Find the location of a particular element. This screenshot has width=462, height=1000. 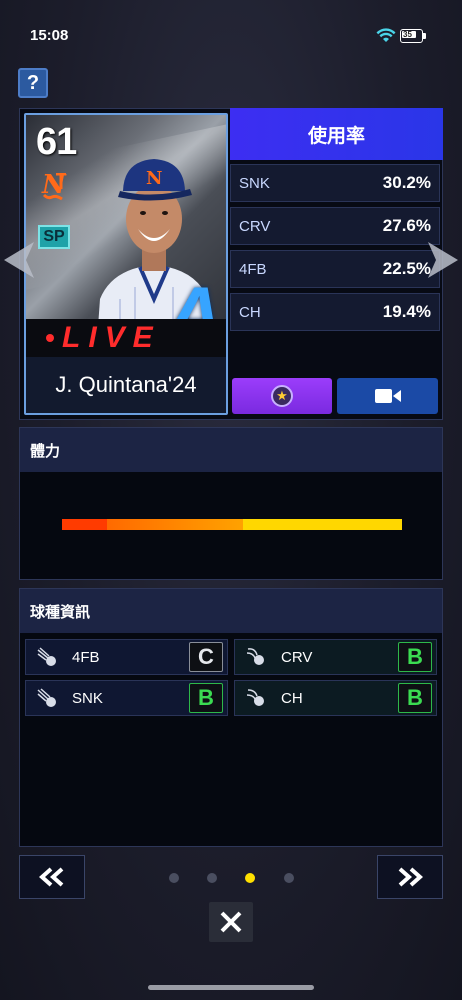

home-indicator is located at coordinates (231, 987).